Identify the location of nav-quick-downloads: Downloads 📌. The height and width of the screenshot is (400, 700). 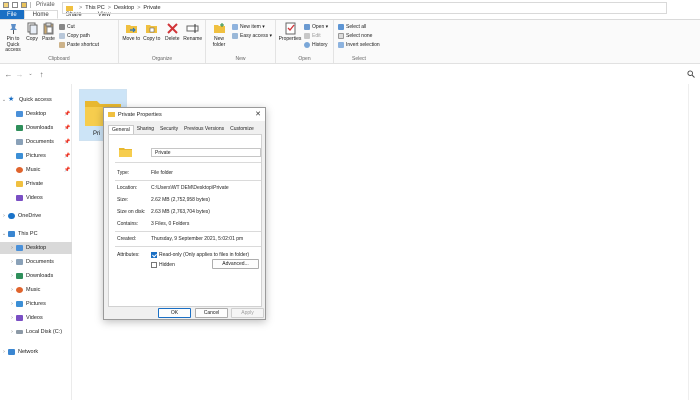
(36, 128).